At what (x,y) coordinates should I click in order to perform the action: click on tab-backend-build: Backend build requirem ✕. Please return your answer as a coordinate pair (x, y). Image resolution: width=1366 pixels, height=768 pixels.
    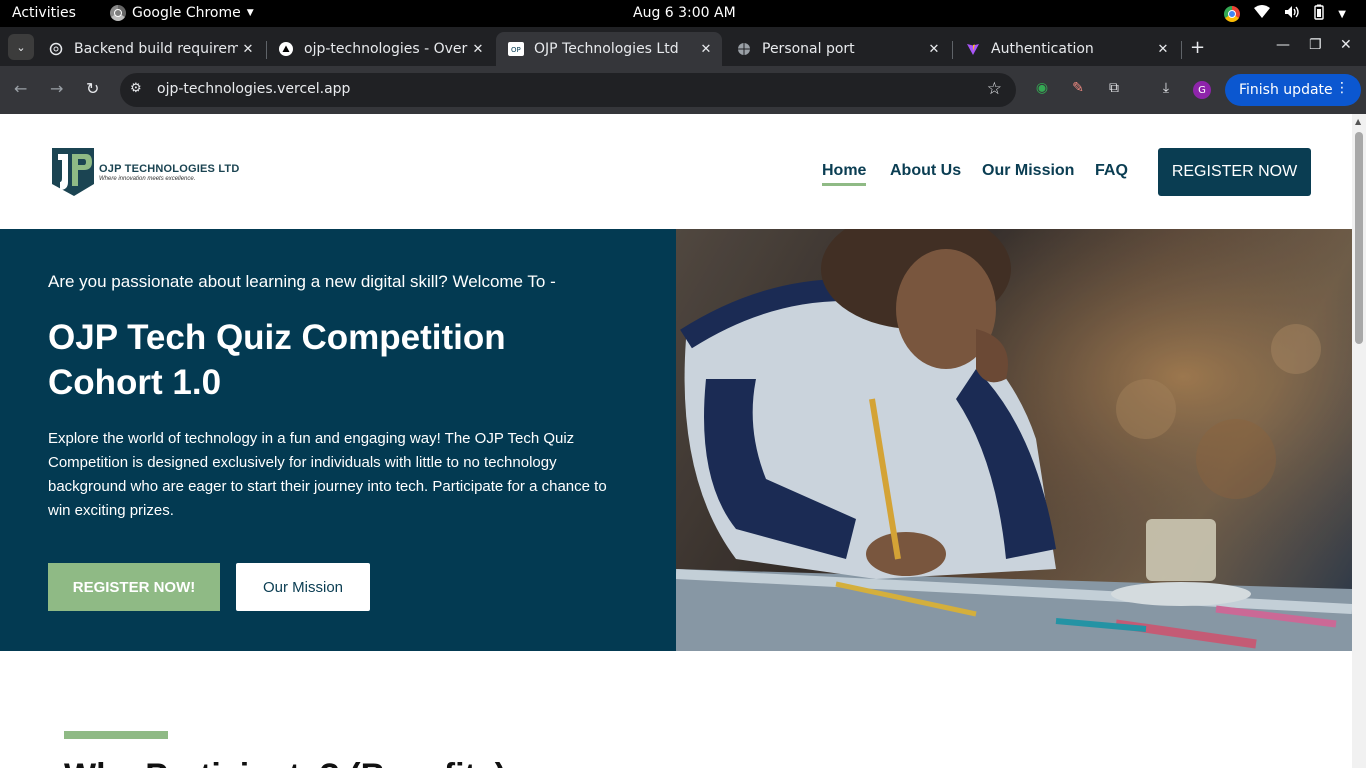
    Looking at the image, I should click on (150, 49).